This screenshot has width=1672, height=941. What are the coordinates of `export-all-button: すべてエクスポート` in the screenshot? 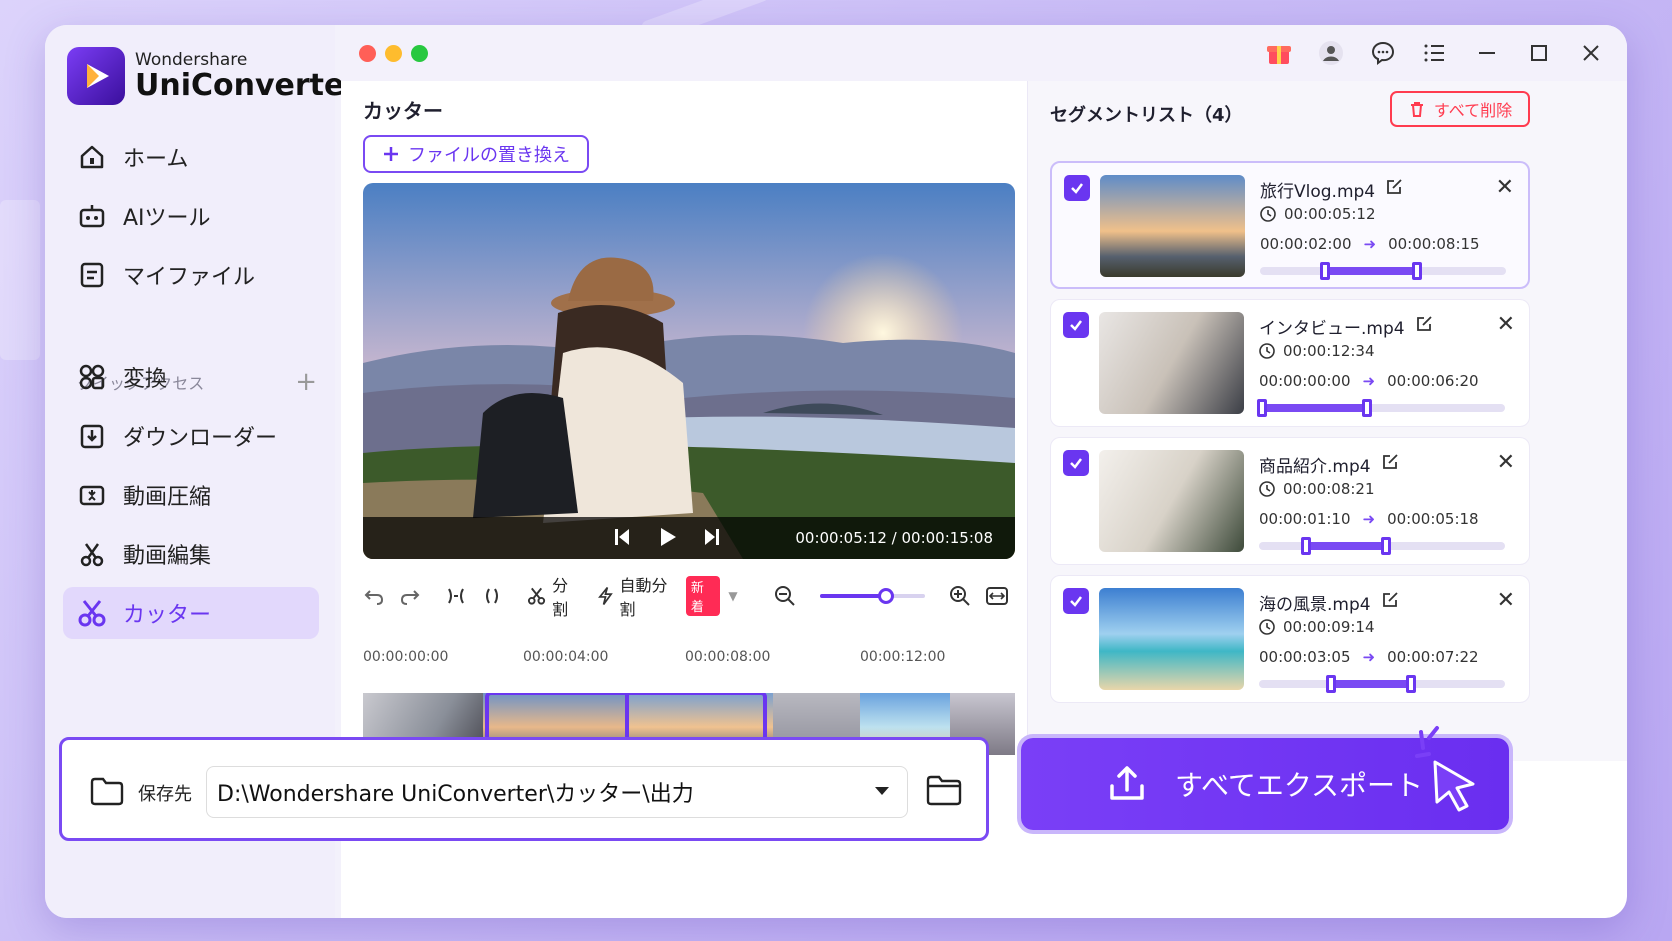 It's located at (1265, 778).